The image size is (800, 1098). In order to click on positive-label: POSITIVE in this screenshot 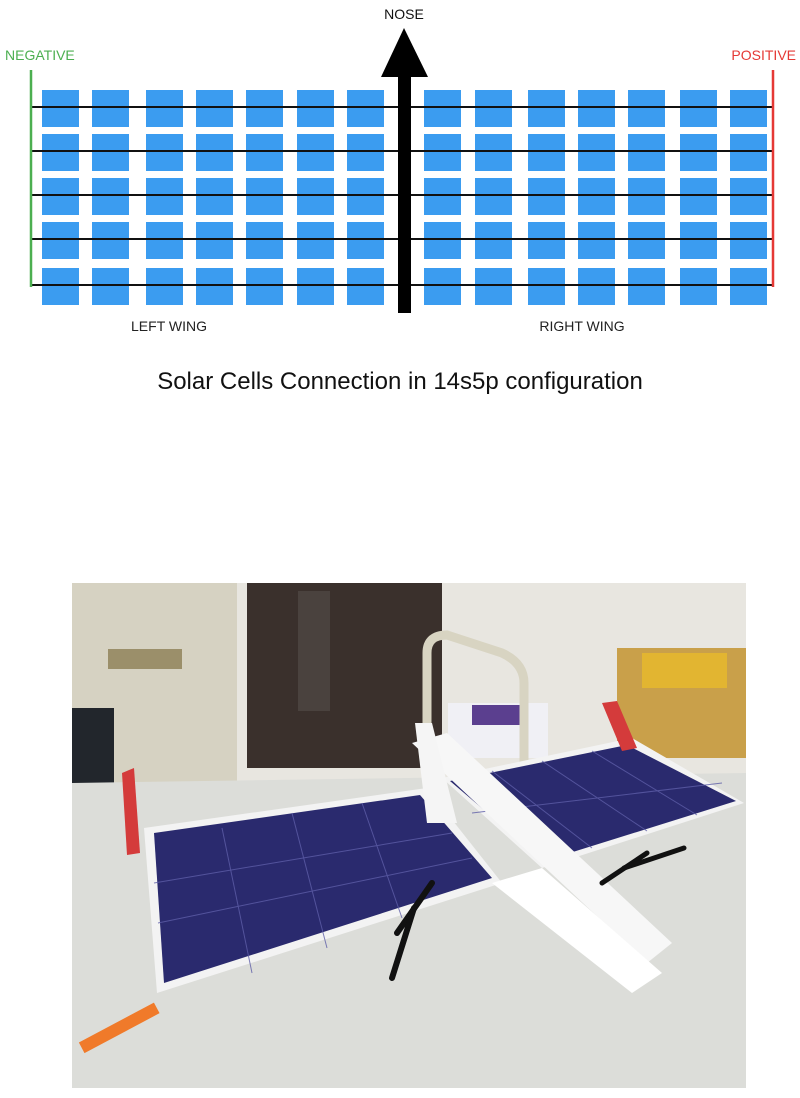, I will do `click(763, 55)`.